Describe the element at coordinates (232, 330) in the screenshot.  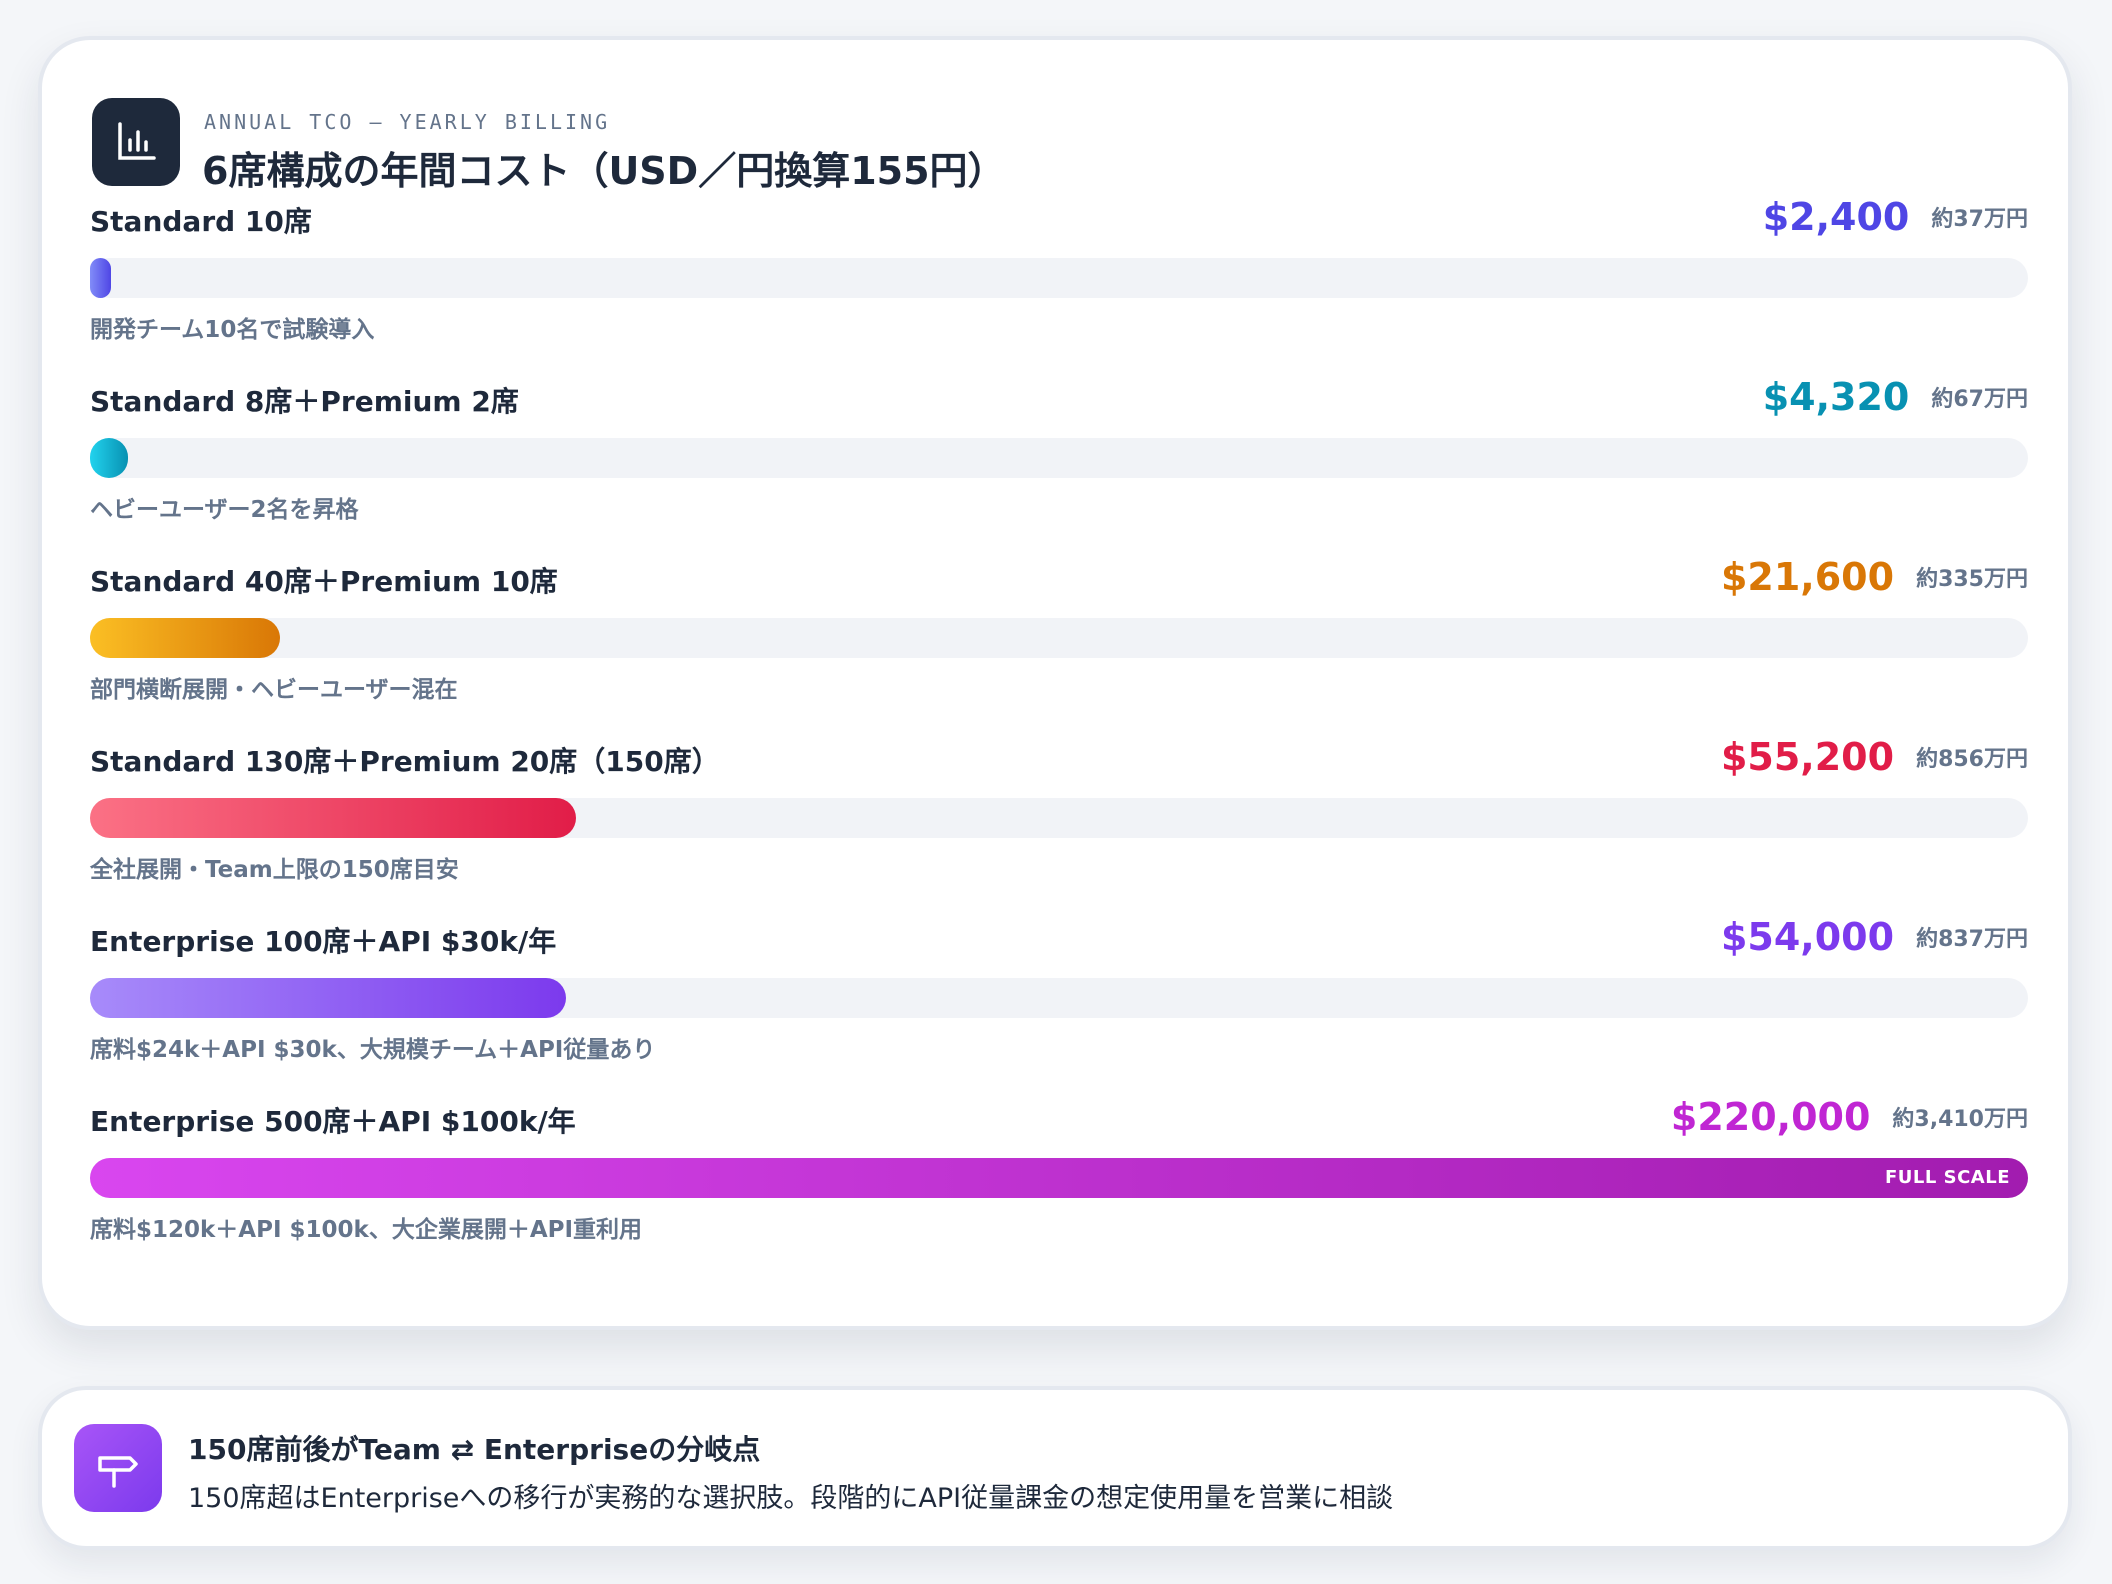
I see `bar-note: 開発チーム10名で試験導入` at that location.